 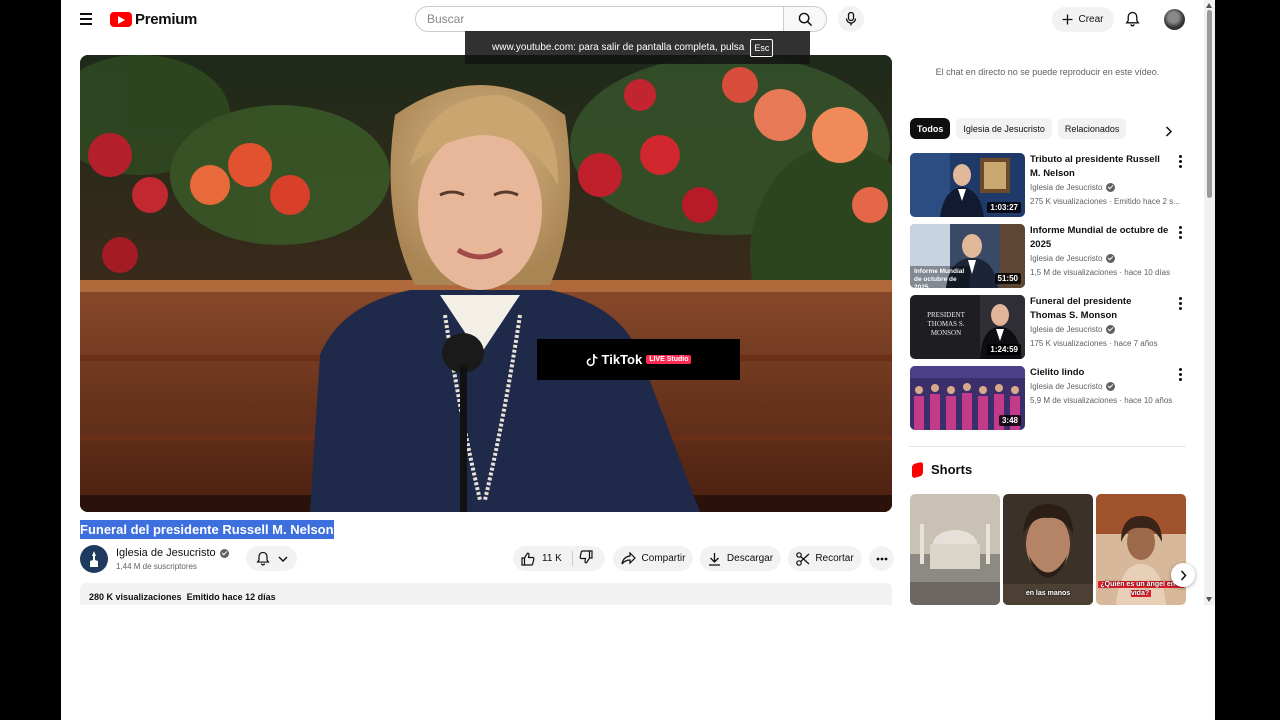 What do you see at coordinates (1209, 104) in the screenshot?
I see `scrollbar-thumb` at bounding box center [1209, 104].